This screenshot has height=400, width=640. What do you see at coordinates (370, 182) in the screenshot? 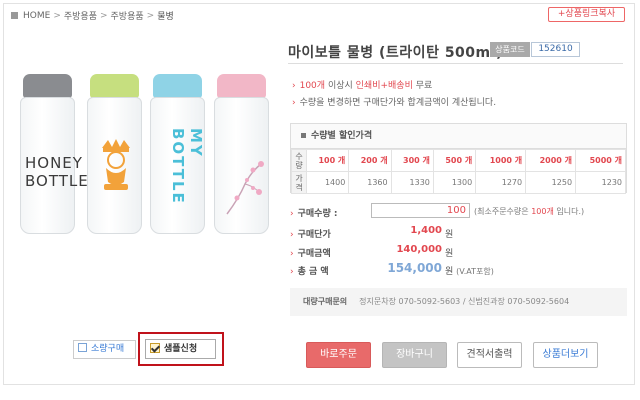
I see `price-cell: 1360` at bounding box center [370, 182].